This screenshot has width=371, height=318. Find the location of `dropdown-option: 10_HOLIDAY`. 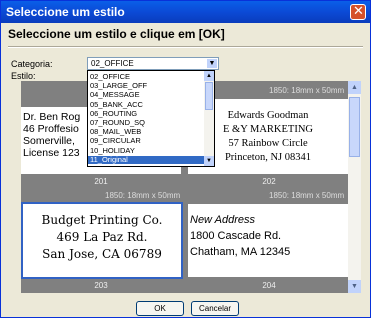

dropdown-option: 10_HOLIDAY is located at coordinates (112, 150).